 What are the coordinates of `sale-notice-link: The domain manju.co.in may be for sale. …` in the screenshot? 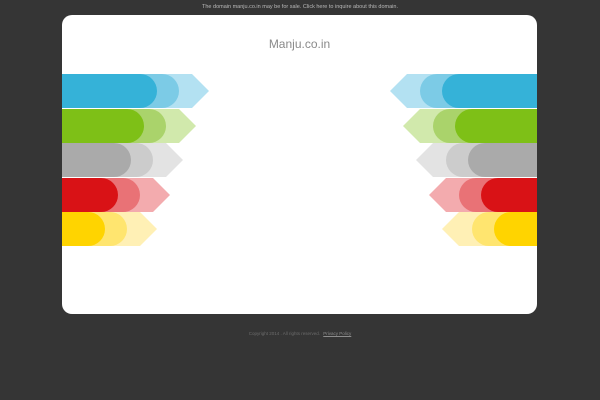 It's located at (300, 7).